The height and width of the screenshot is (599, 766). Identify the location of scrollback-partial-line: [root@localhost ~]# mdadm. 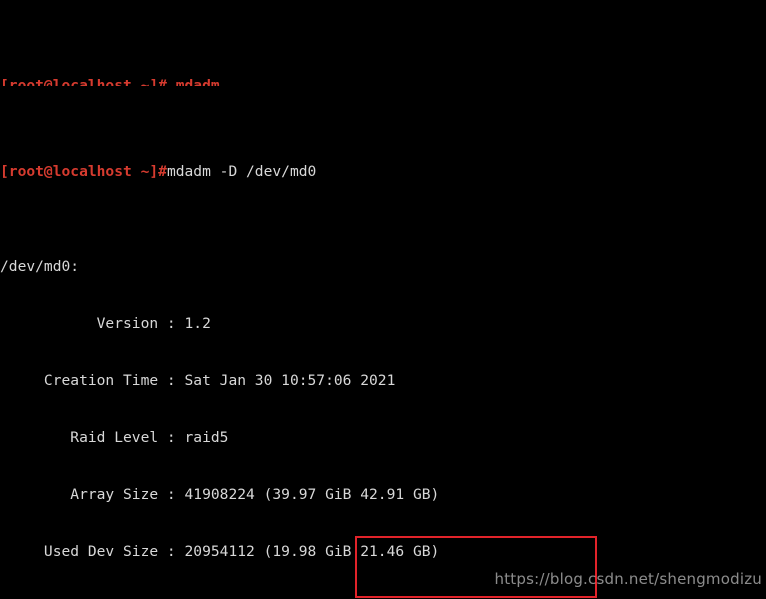
(383, 81).